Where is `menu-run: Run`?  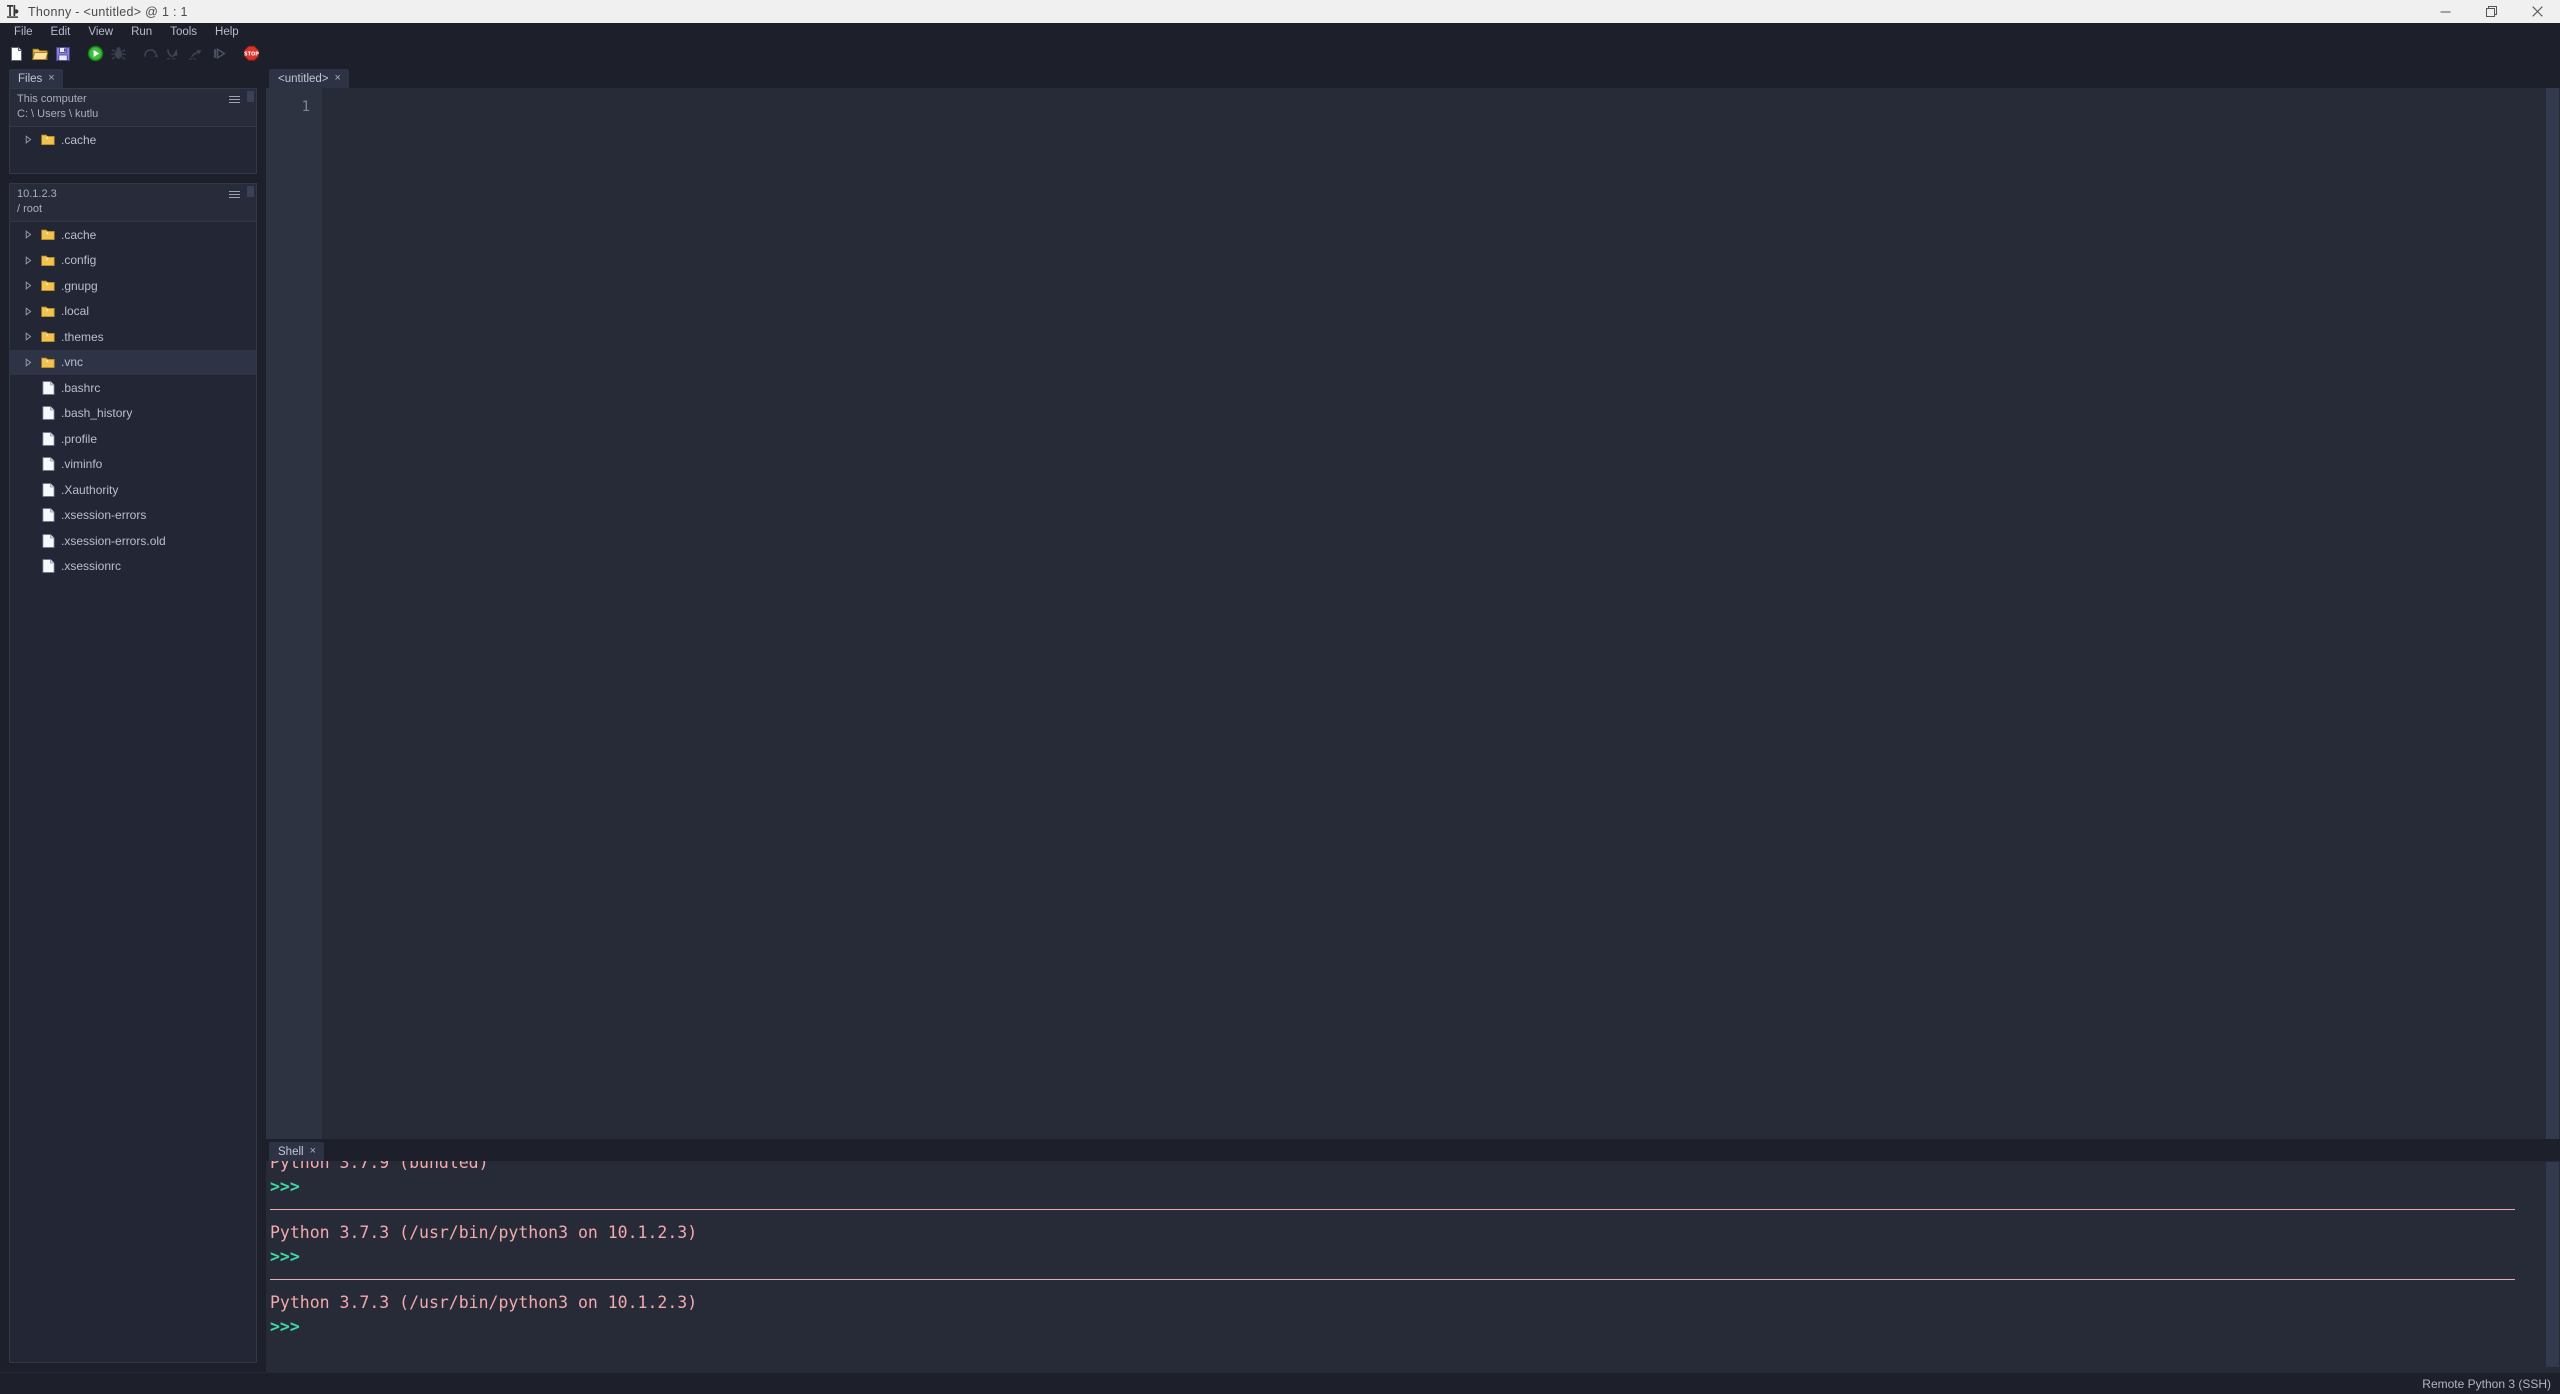
menu-run: Run is located at coordinates (141, 32).